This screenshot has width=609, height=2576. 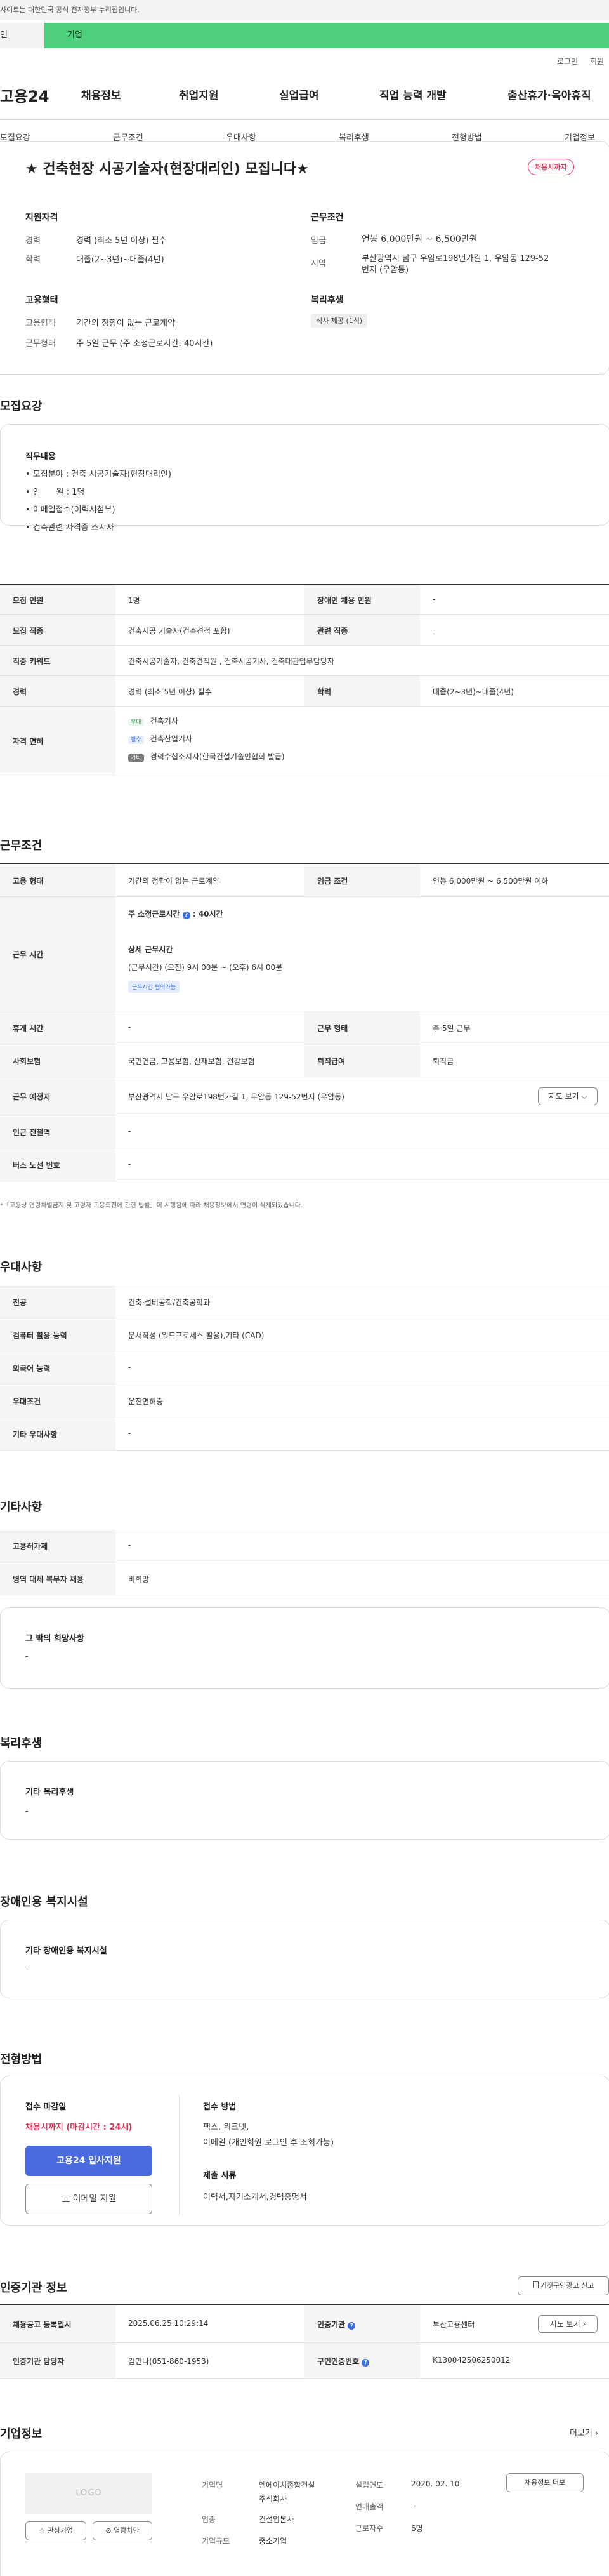 What do you see at coordinates (299, 94) in the screenshot?
I see `gnb-unemployment-benefit: 실업급여` at bounding box center [299, 94].